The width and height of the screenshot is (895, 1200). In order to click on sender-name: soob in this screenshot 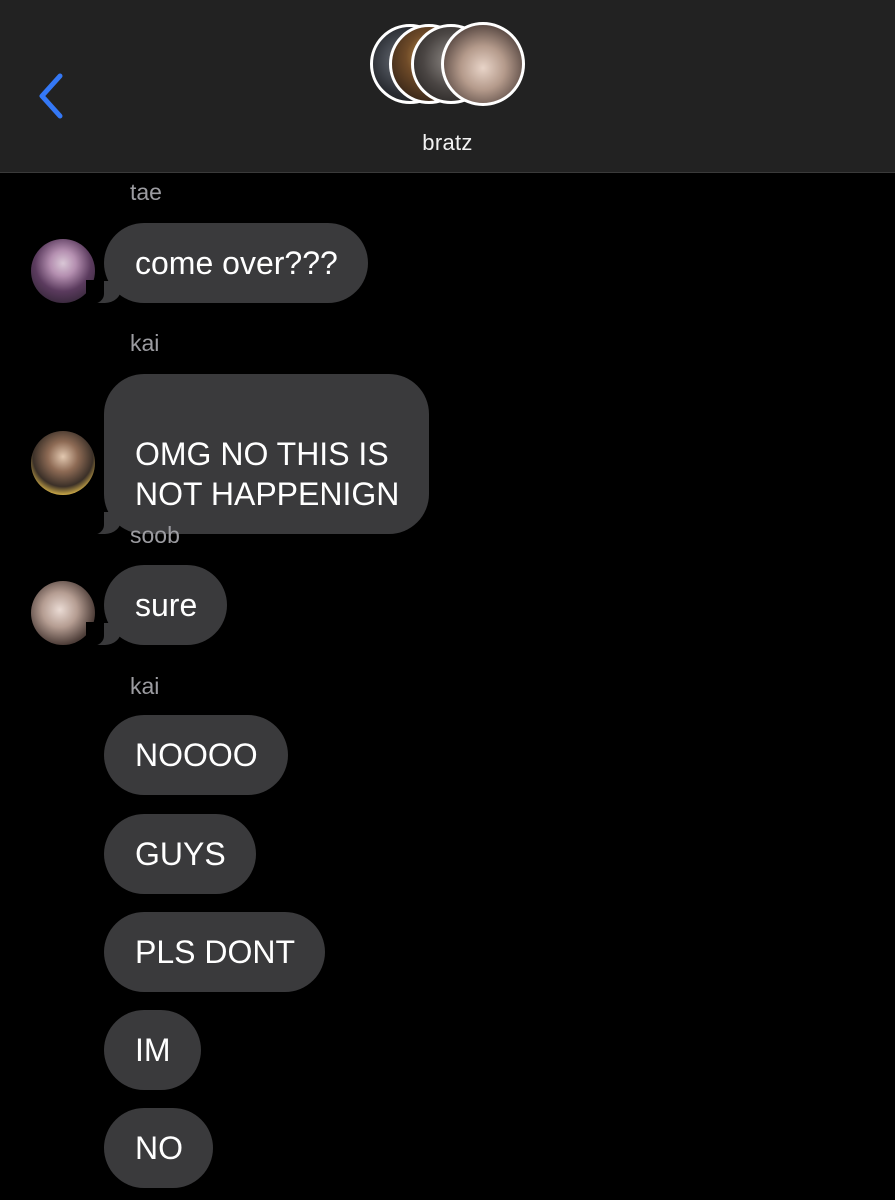, I will do `click(155, 535)`.